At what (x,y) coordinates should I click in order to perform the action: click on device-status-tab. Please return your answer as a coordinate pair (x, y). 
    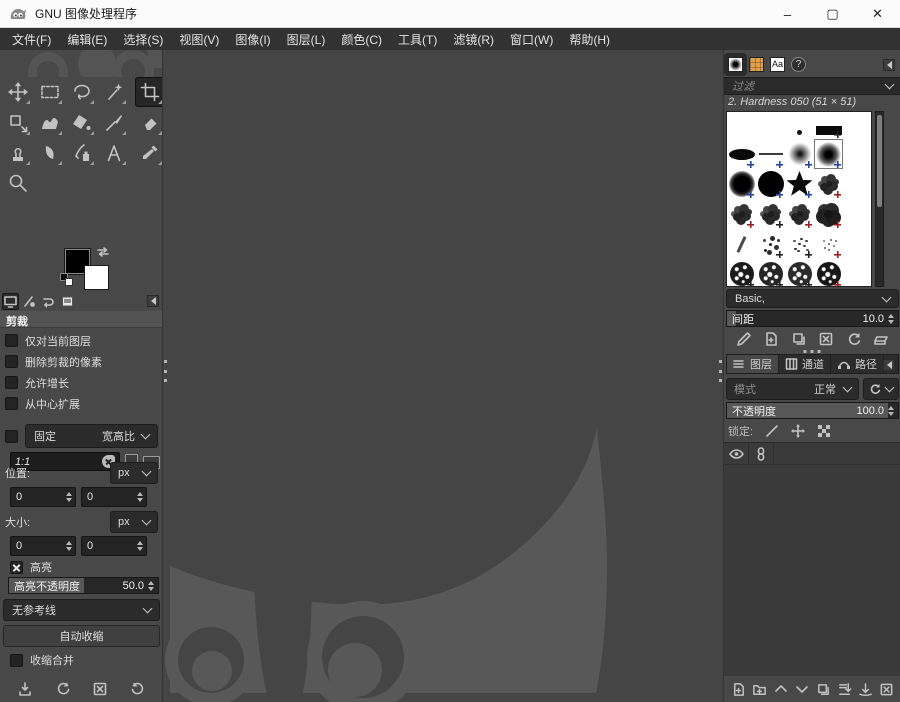
    Looking at the image, I should click on (29, 301).